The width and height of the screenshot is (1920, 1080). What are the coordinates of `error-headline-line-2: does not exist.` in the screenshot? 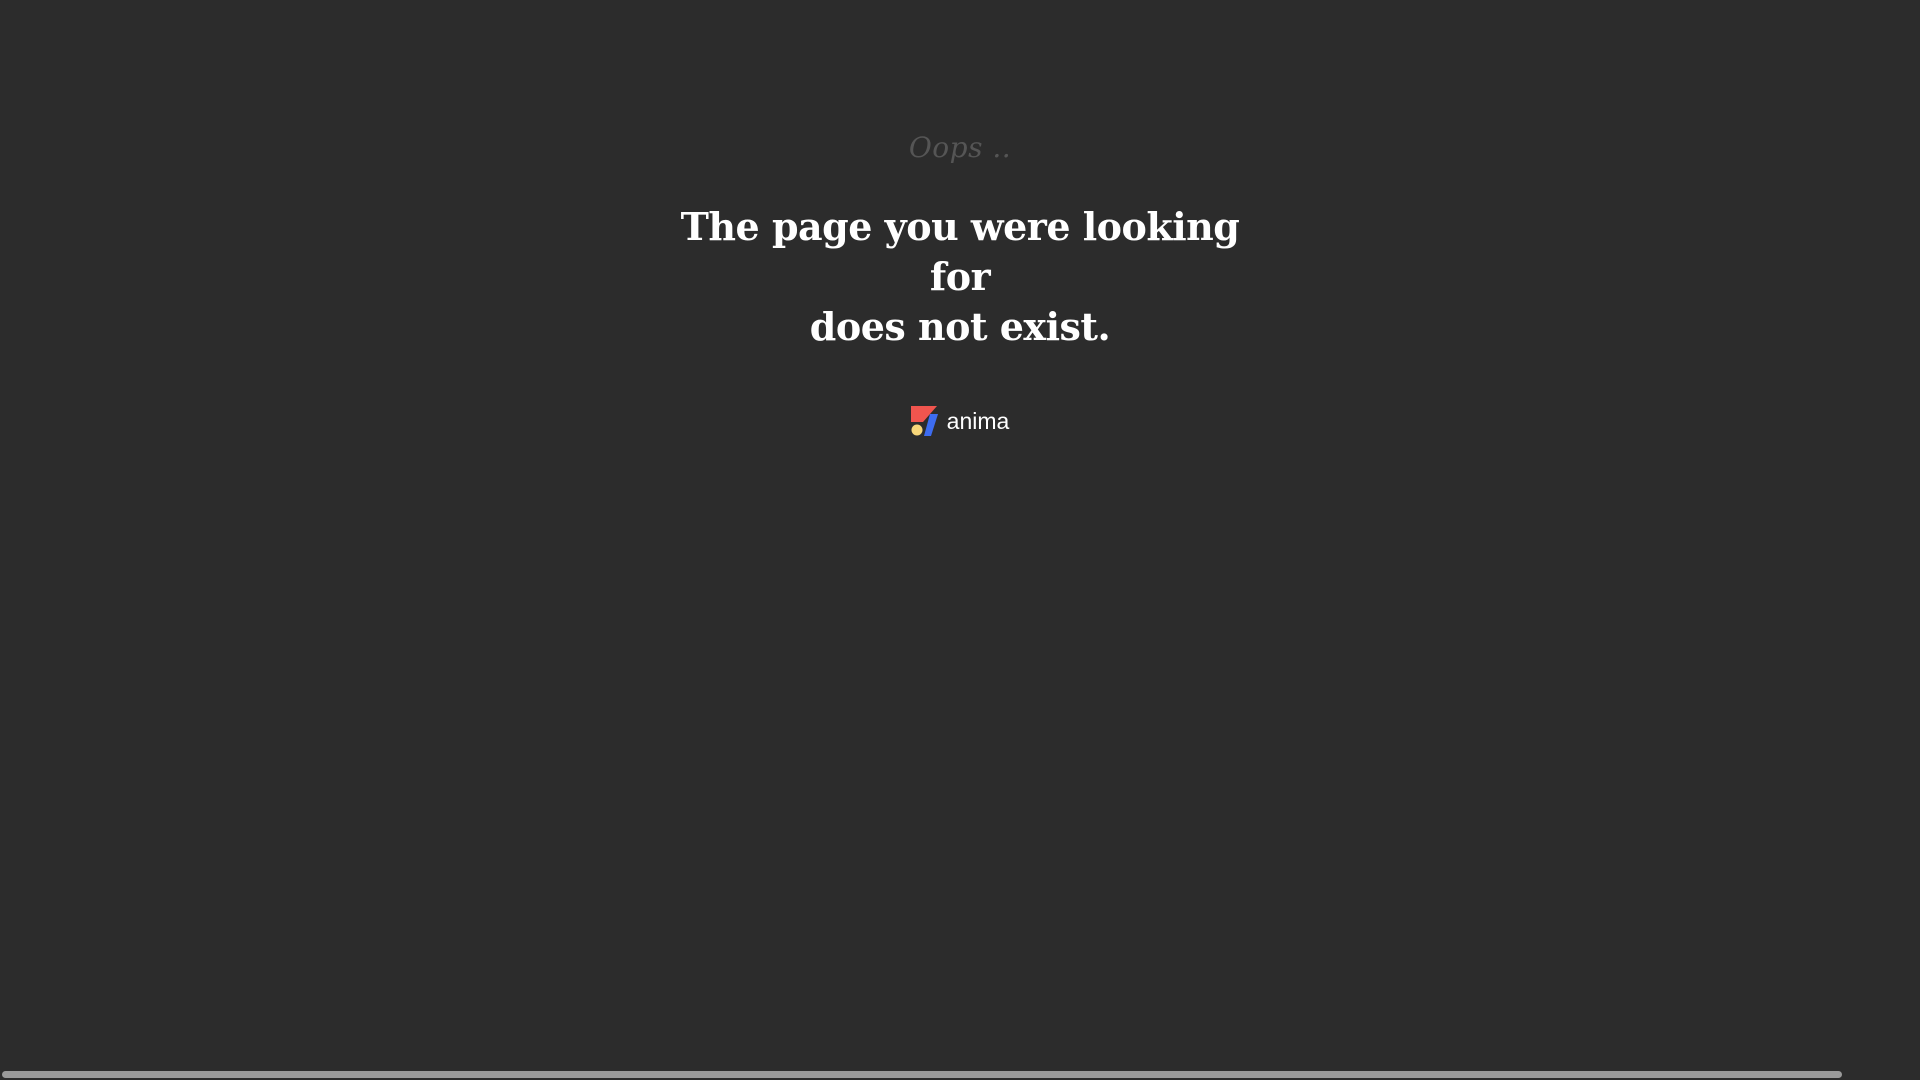 It's located at (960, 326).